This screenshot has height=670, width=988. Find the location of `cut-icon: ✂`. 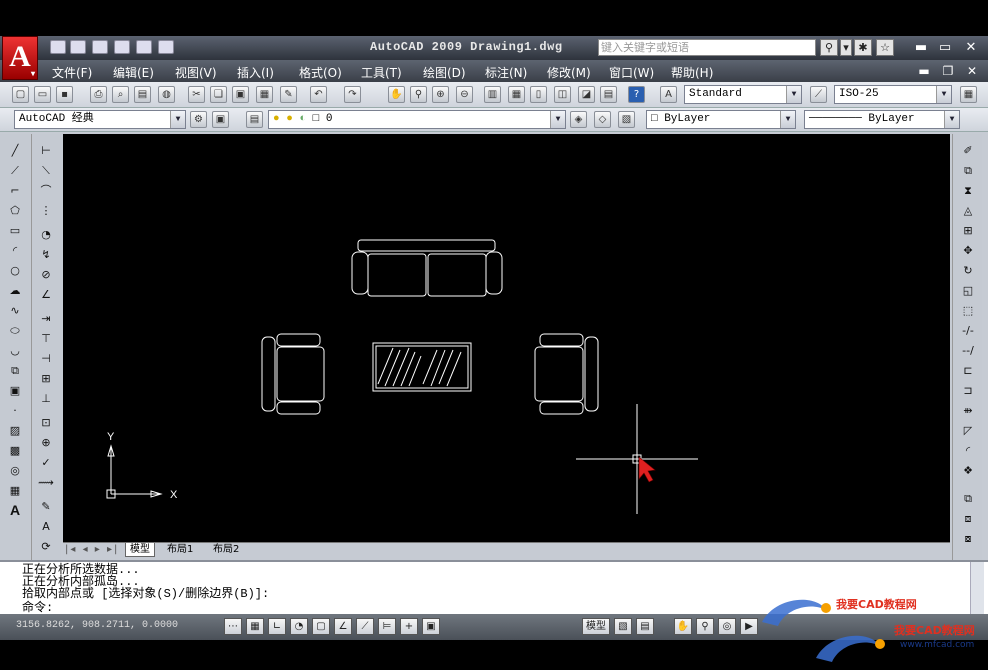

cut-icon: ✂ is located at coordinates (196, 94).